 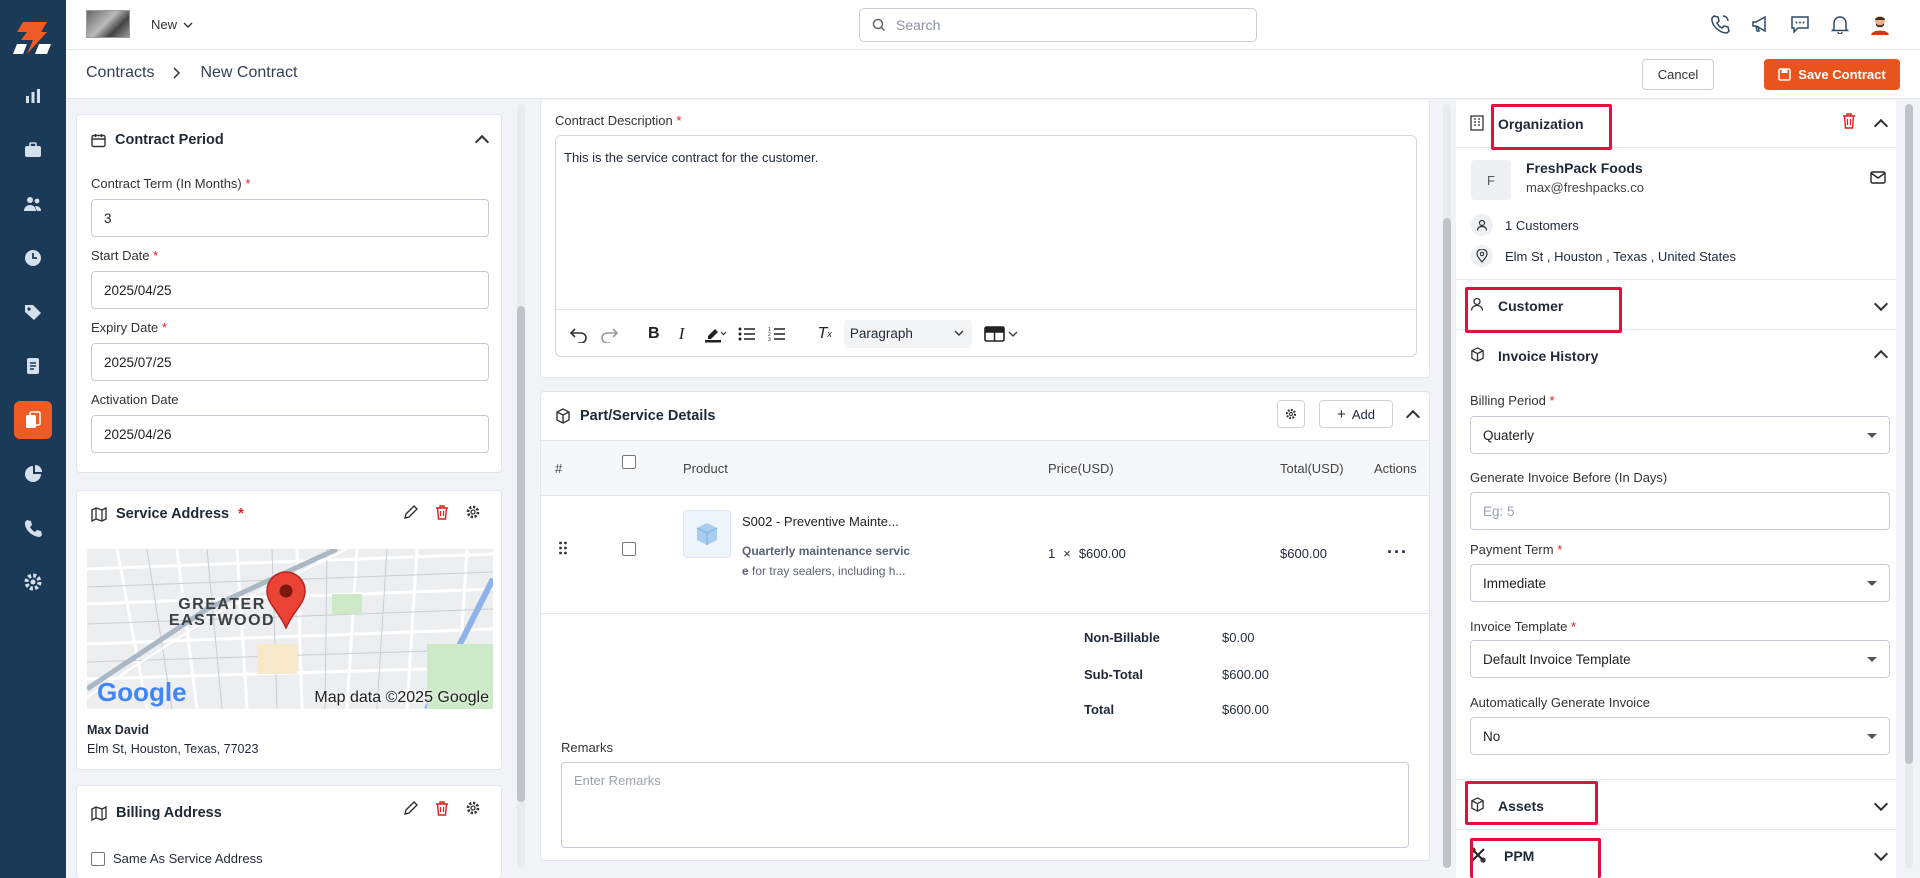 I want to click on italic-icon: I, so click(x=682, y=334).